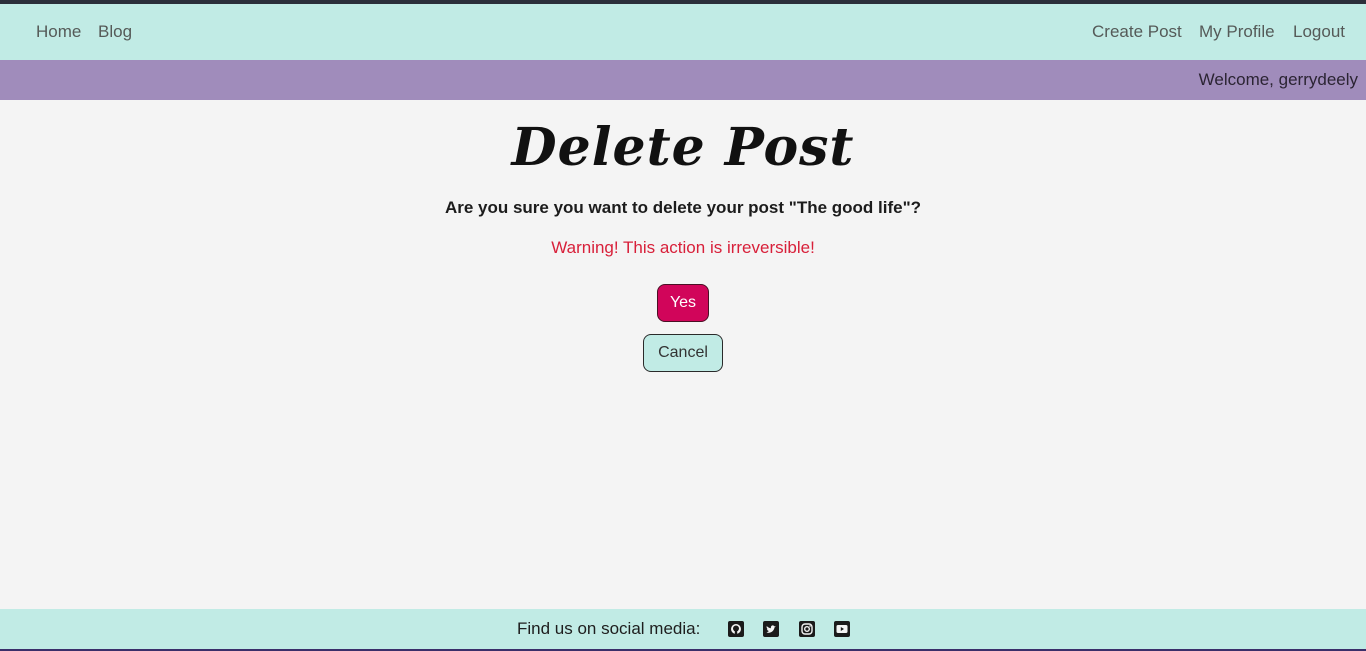 Image resolution: width=1366 pixels, height=651 pixels. What do you see at coordinates (683, 80) in the screenshot?
I see `welcome-bar: Welcome, gerrydeely` at bounding box center [683, 80].